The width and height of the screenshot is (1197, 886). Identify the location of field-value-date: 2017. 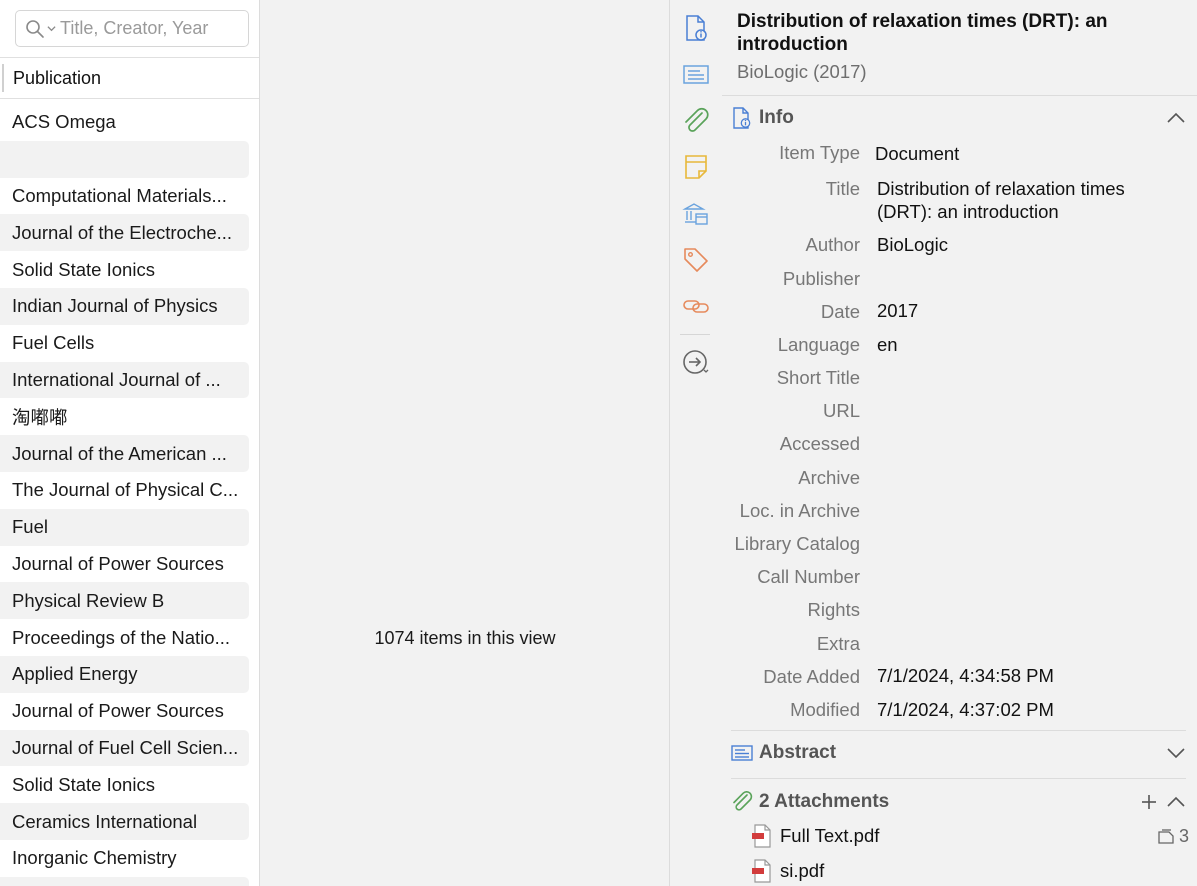
(1027, 310).